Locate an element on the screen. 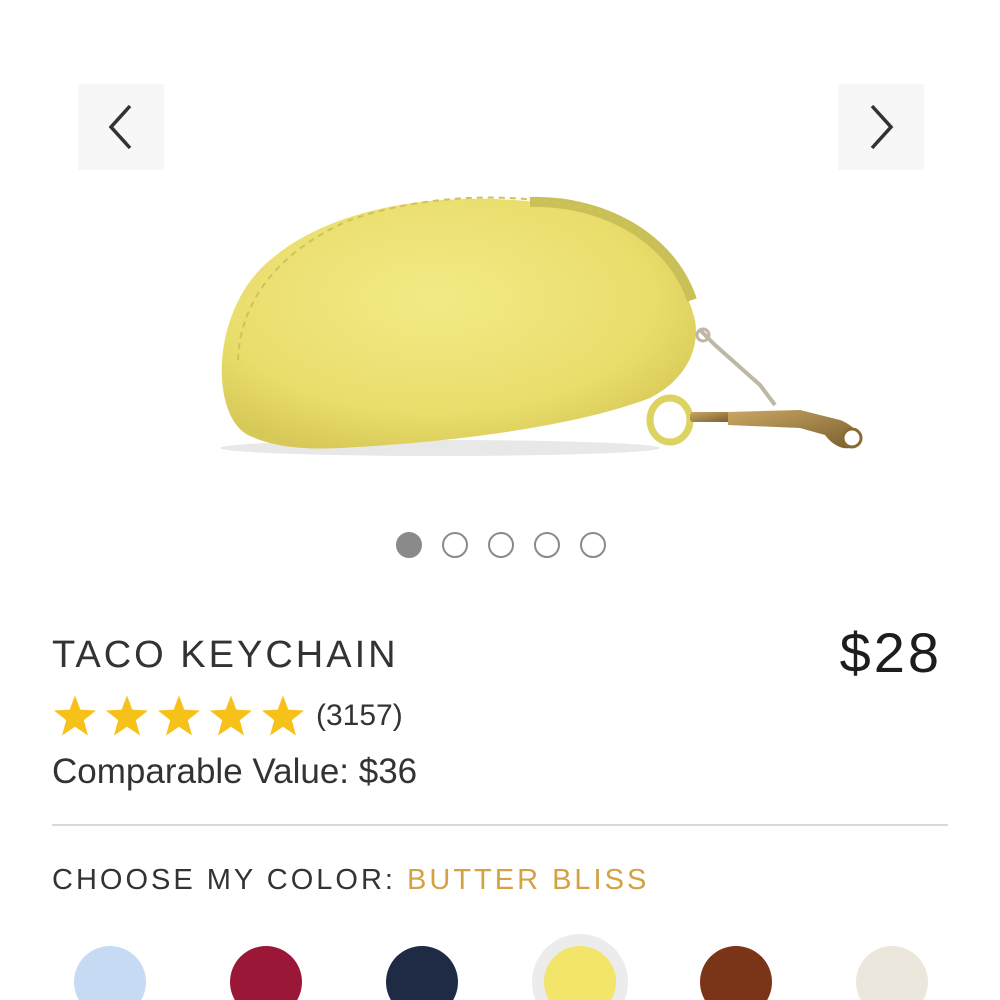  color-label-text: CHOOSE MY COLOR: is located at coordinates (230, 880).